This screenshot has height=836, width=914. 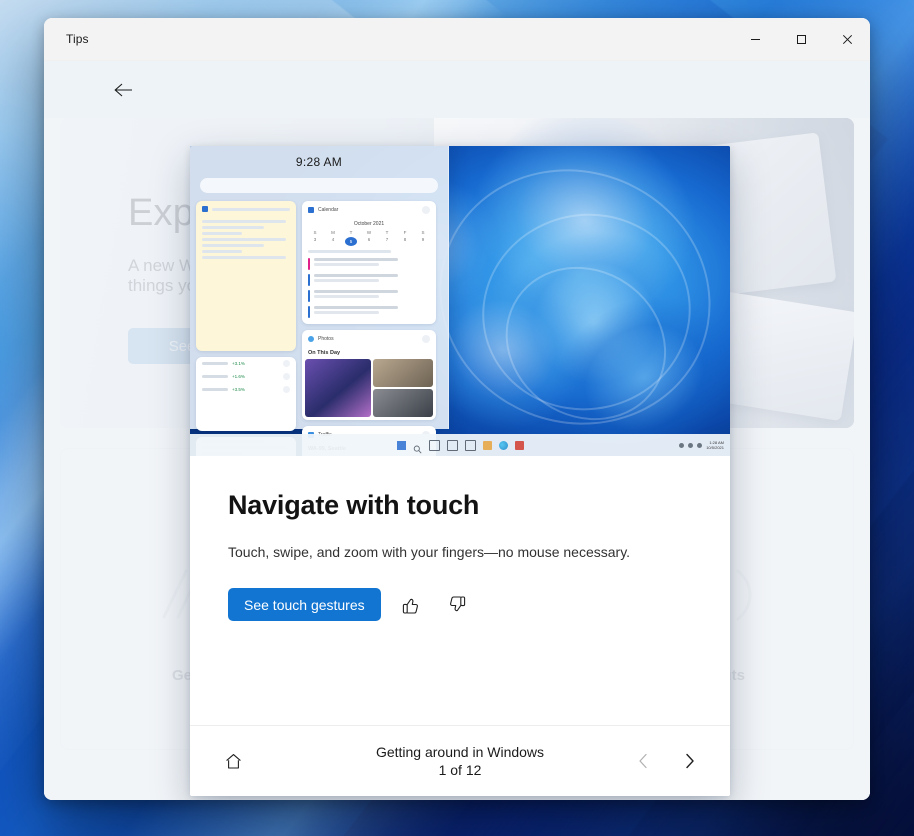 What do you see at coordinates (354, 505) in the screenshot?
I see `tip-heading: Navigate with touch` at bounding box center [354, 505].